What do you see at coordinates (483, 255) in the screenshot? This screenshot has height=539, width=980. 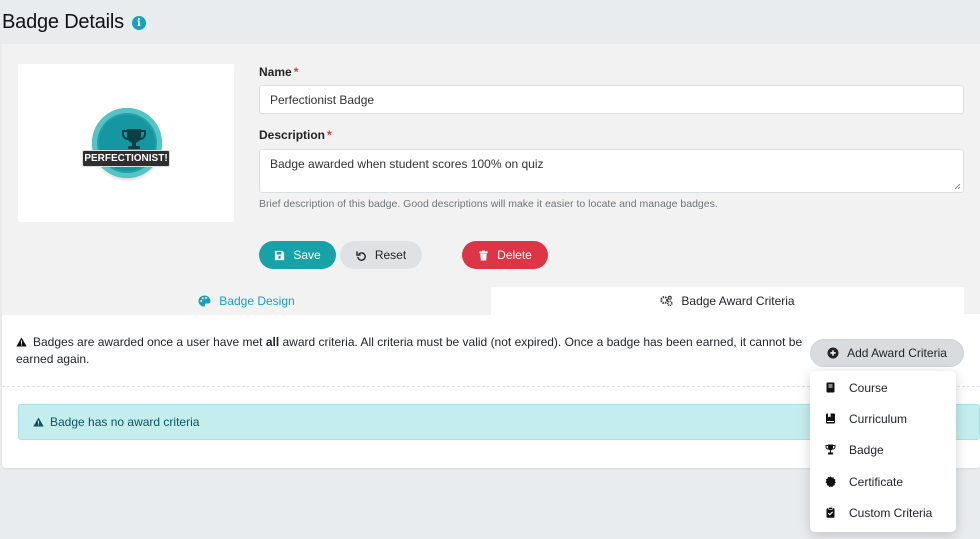 I see `trash-icon` at bounding box center [483, 255].